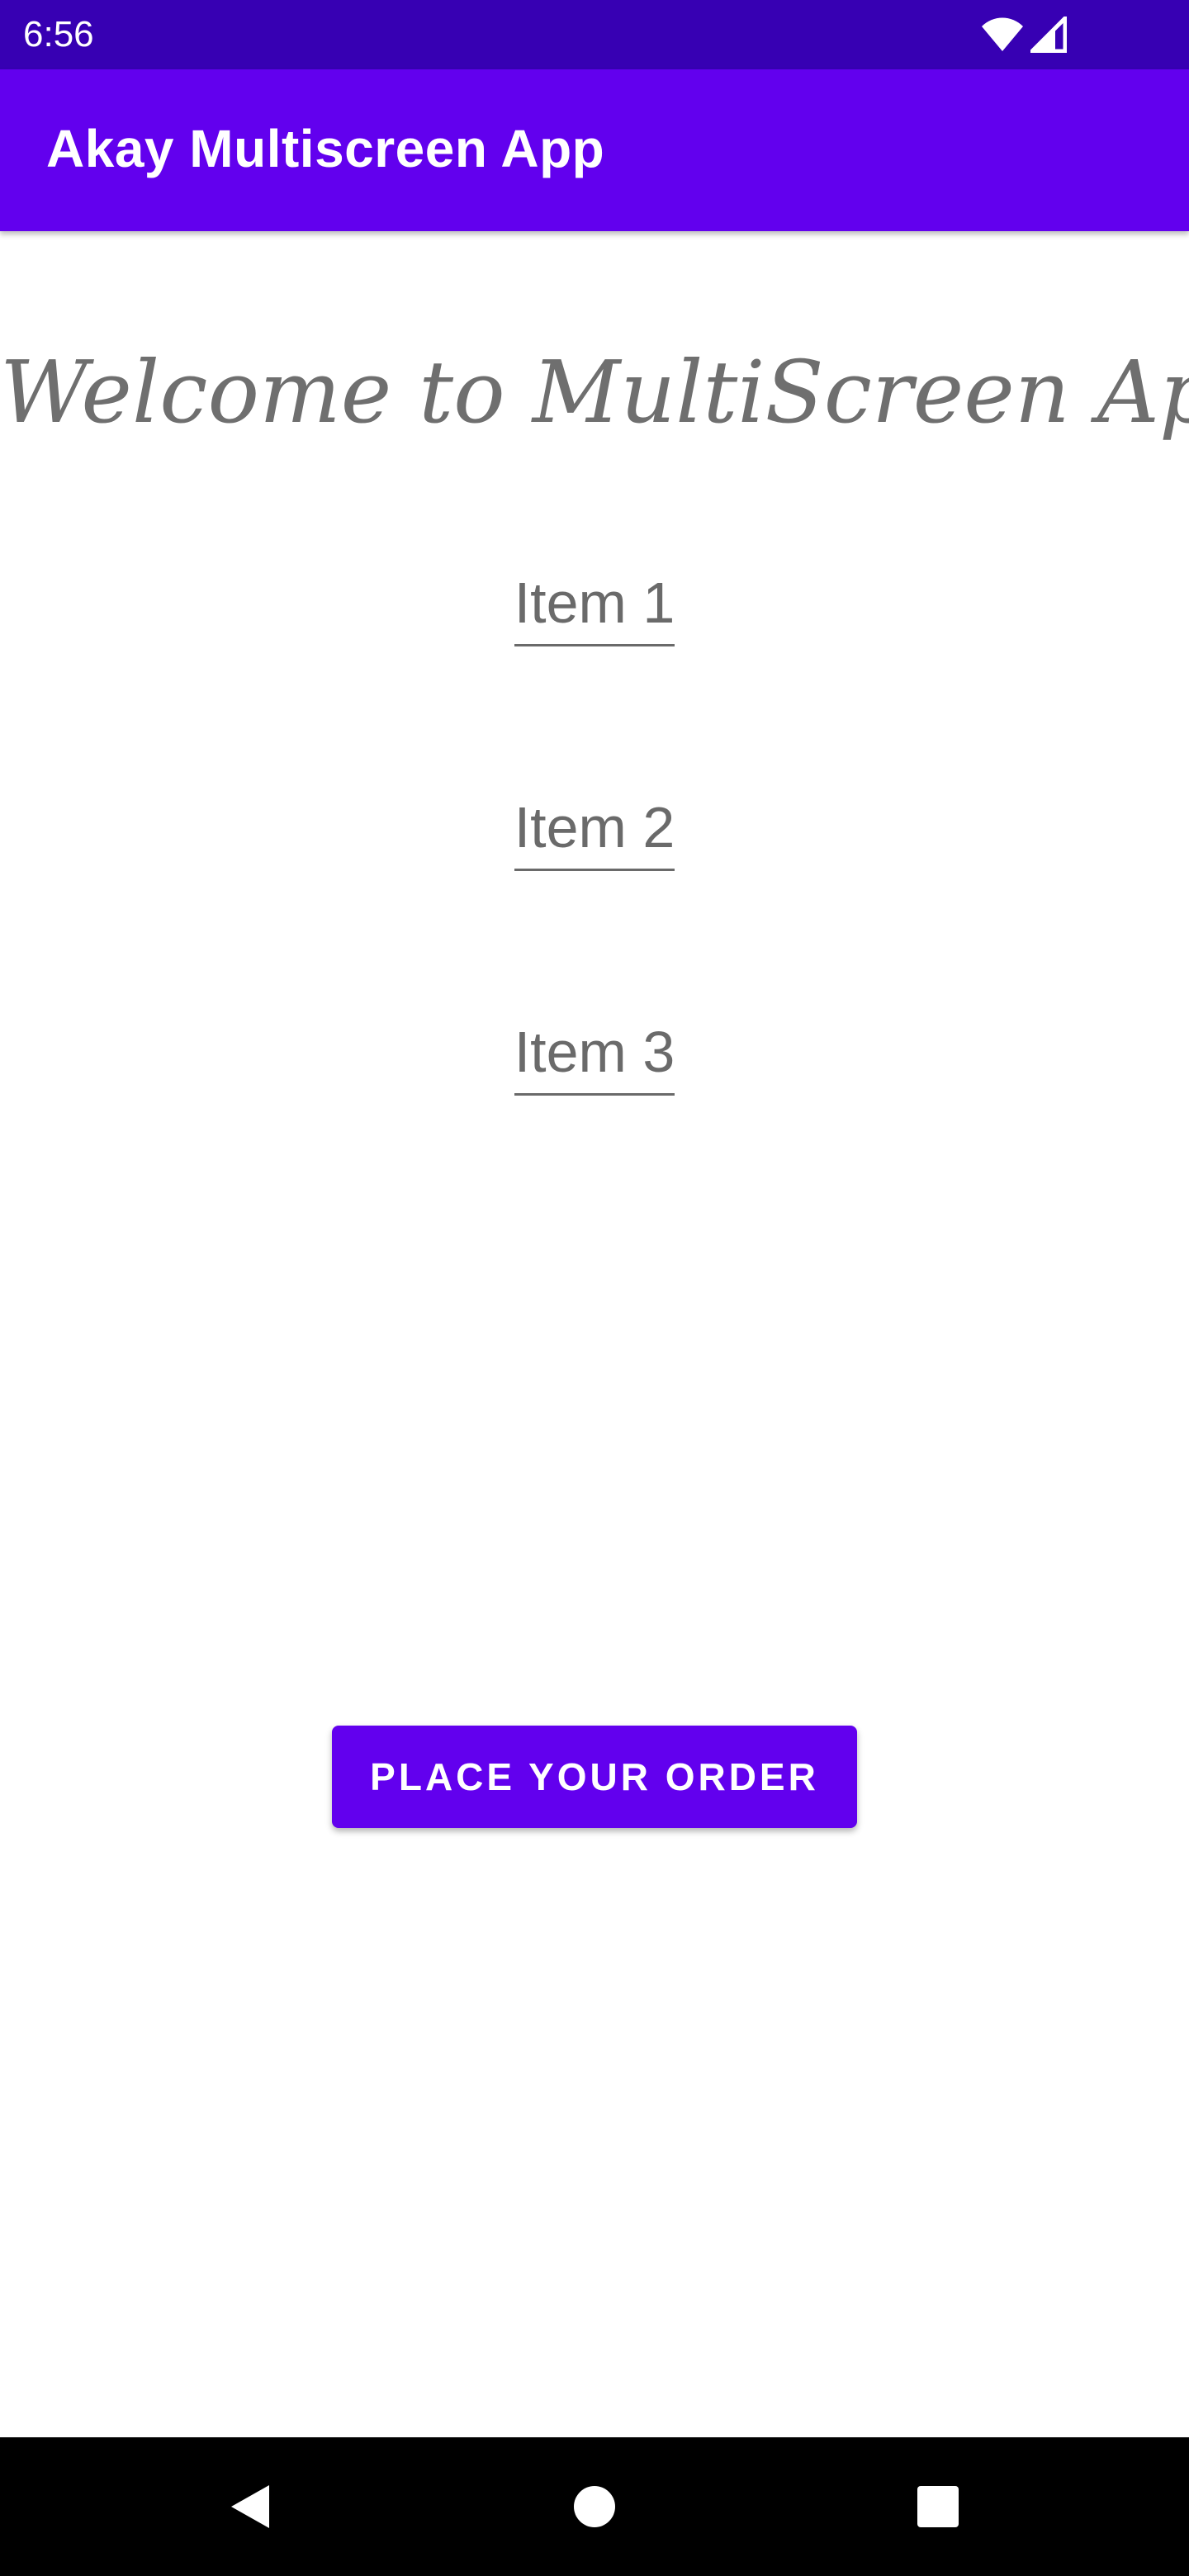  I want to click on list-item: Item 3, so click(594, 1056).